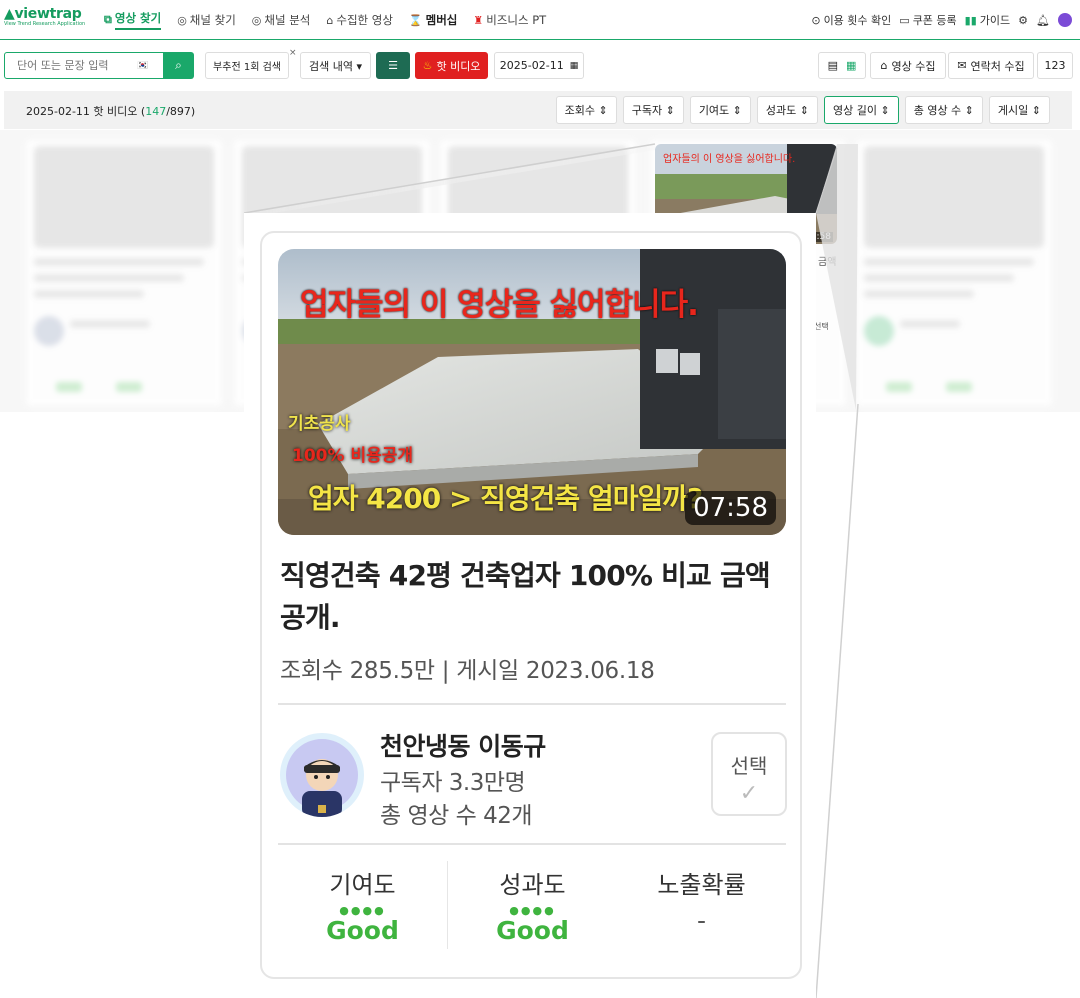 This screenshot has height=998, width=1080. I want to click on sort-duration-button: 영상 길이 ⇕, so click(861, 110).